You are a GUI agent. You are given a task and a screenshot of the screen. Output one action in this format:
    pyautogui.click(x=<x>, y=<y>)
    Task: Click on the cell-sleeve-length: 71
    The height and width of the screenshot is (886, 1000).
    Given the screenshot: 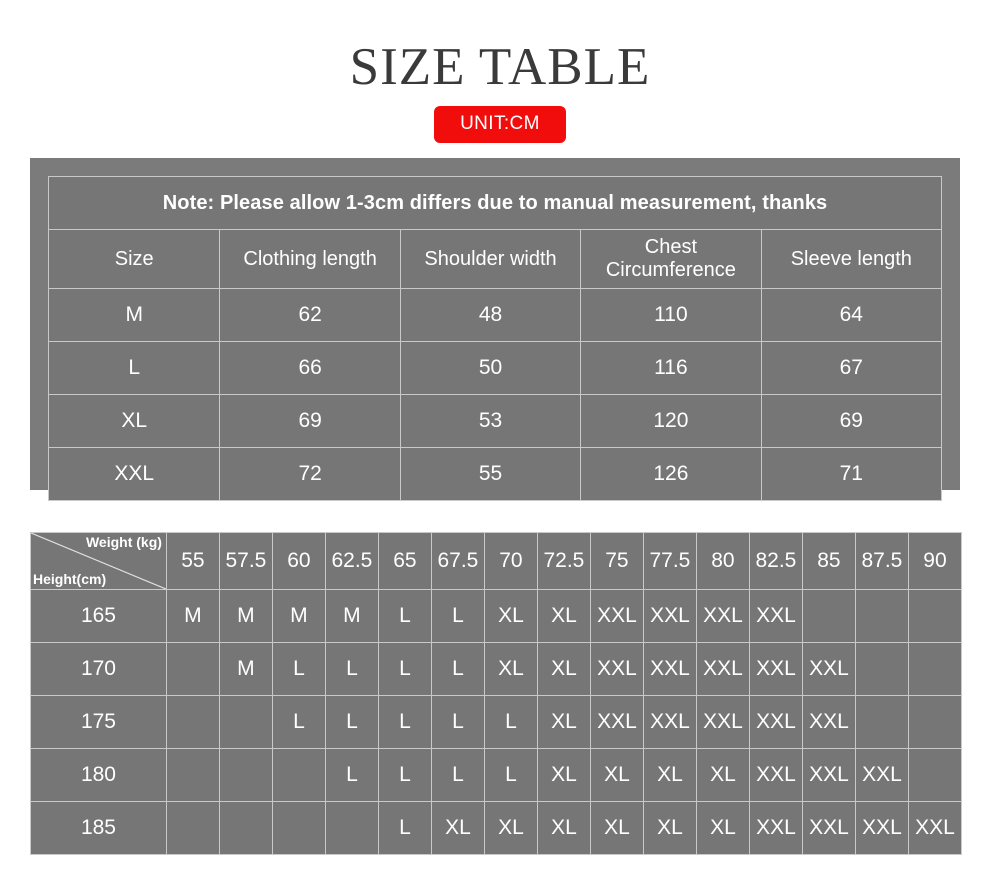 What is the action you would take?
    pyautogui.click(x=851, y=474)
    